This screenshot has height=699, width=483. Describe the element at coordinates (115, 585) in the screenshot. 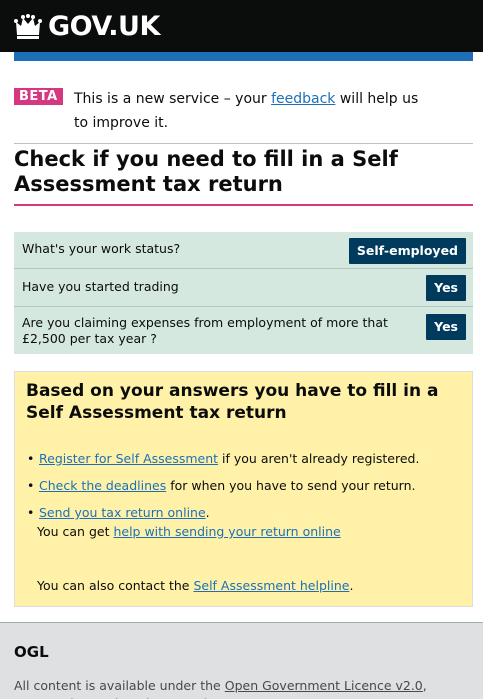

I see `contact-text-before: You can also contact the` at that location.